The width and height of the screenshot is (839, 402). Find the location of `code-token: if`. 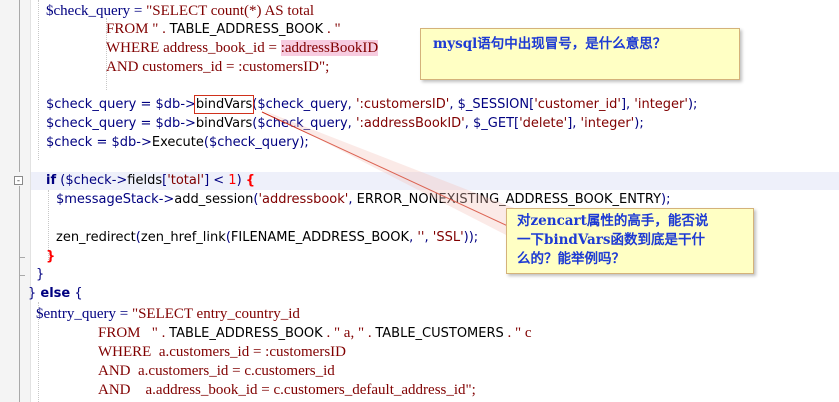

code-token: if is located at coordinates (51, 180).